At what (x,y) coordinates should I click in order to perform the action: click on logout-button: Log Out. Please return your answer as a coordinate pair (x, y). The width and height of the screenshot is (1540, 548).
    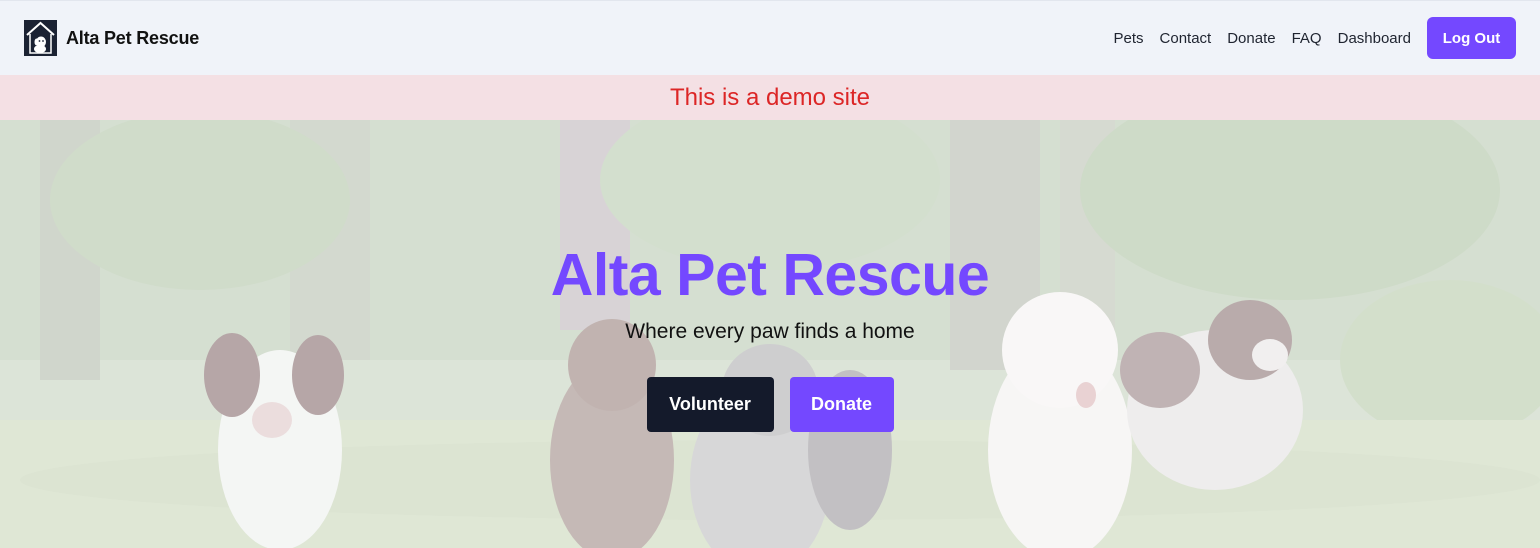
    Looking at the image, I should click on (1471, 38).